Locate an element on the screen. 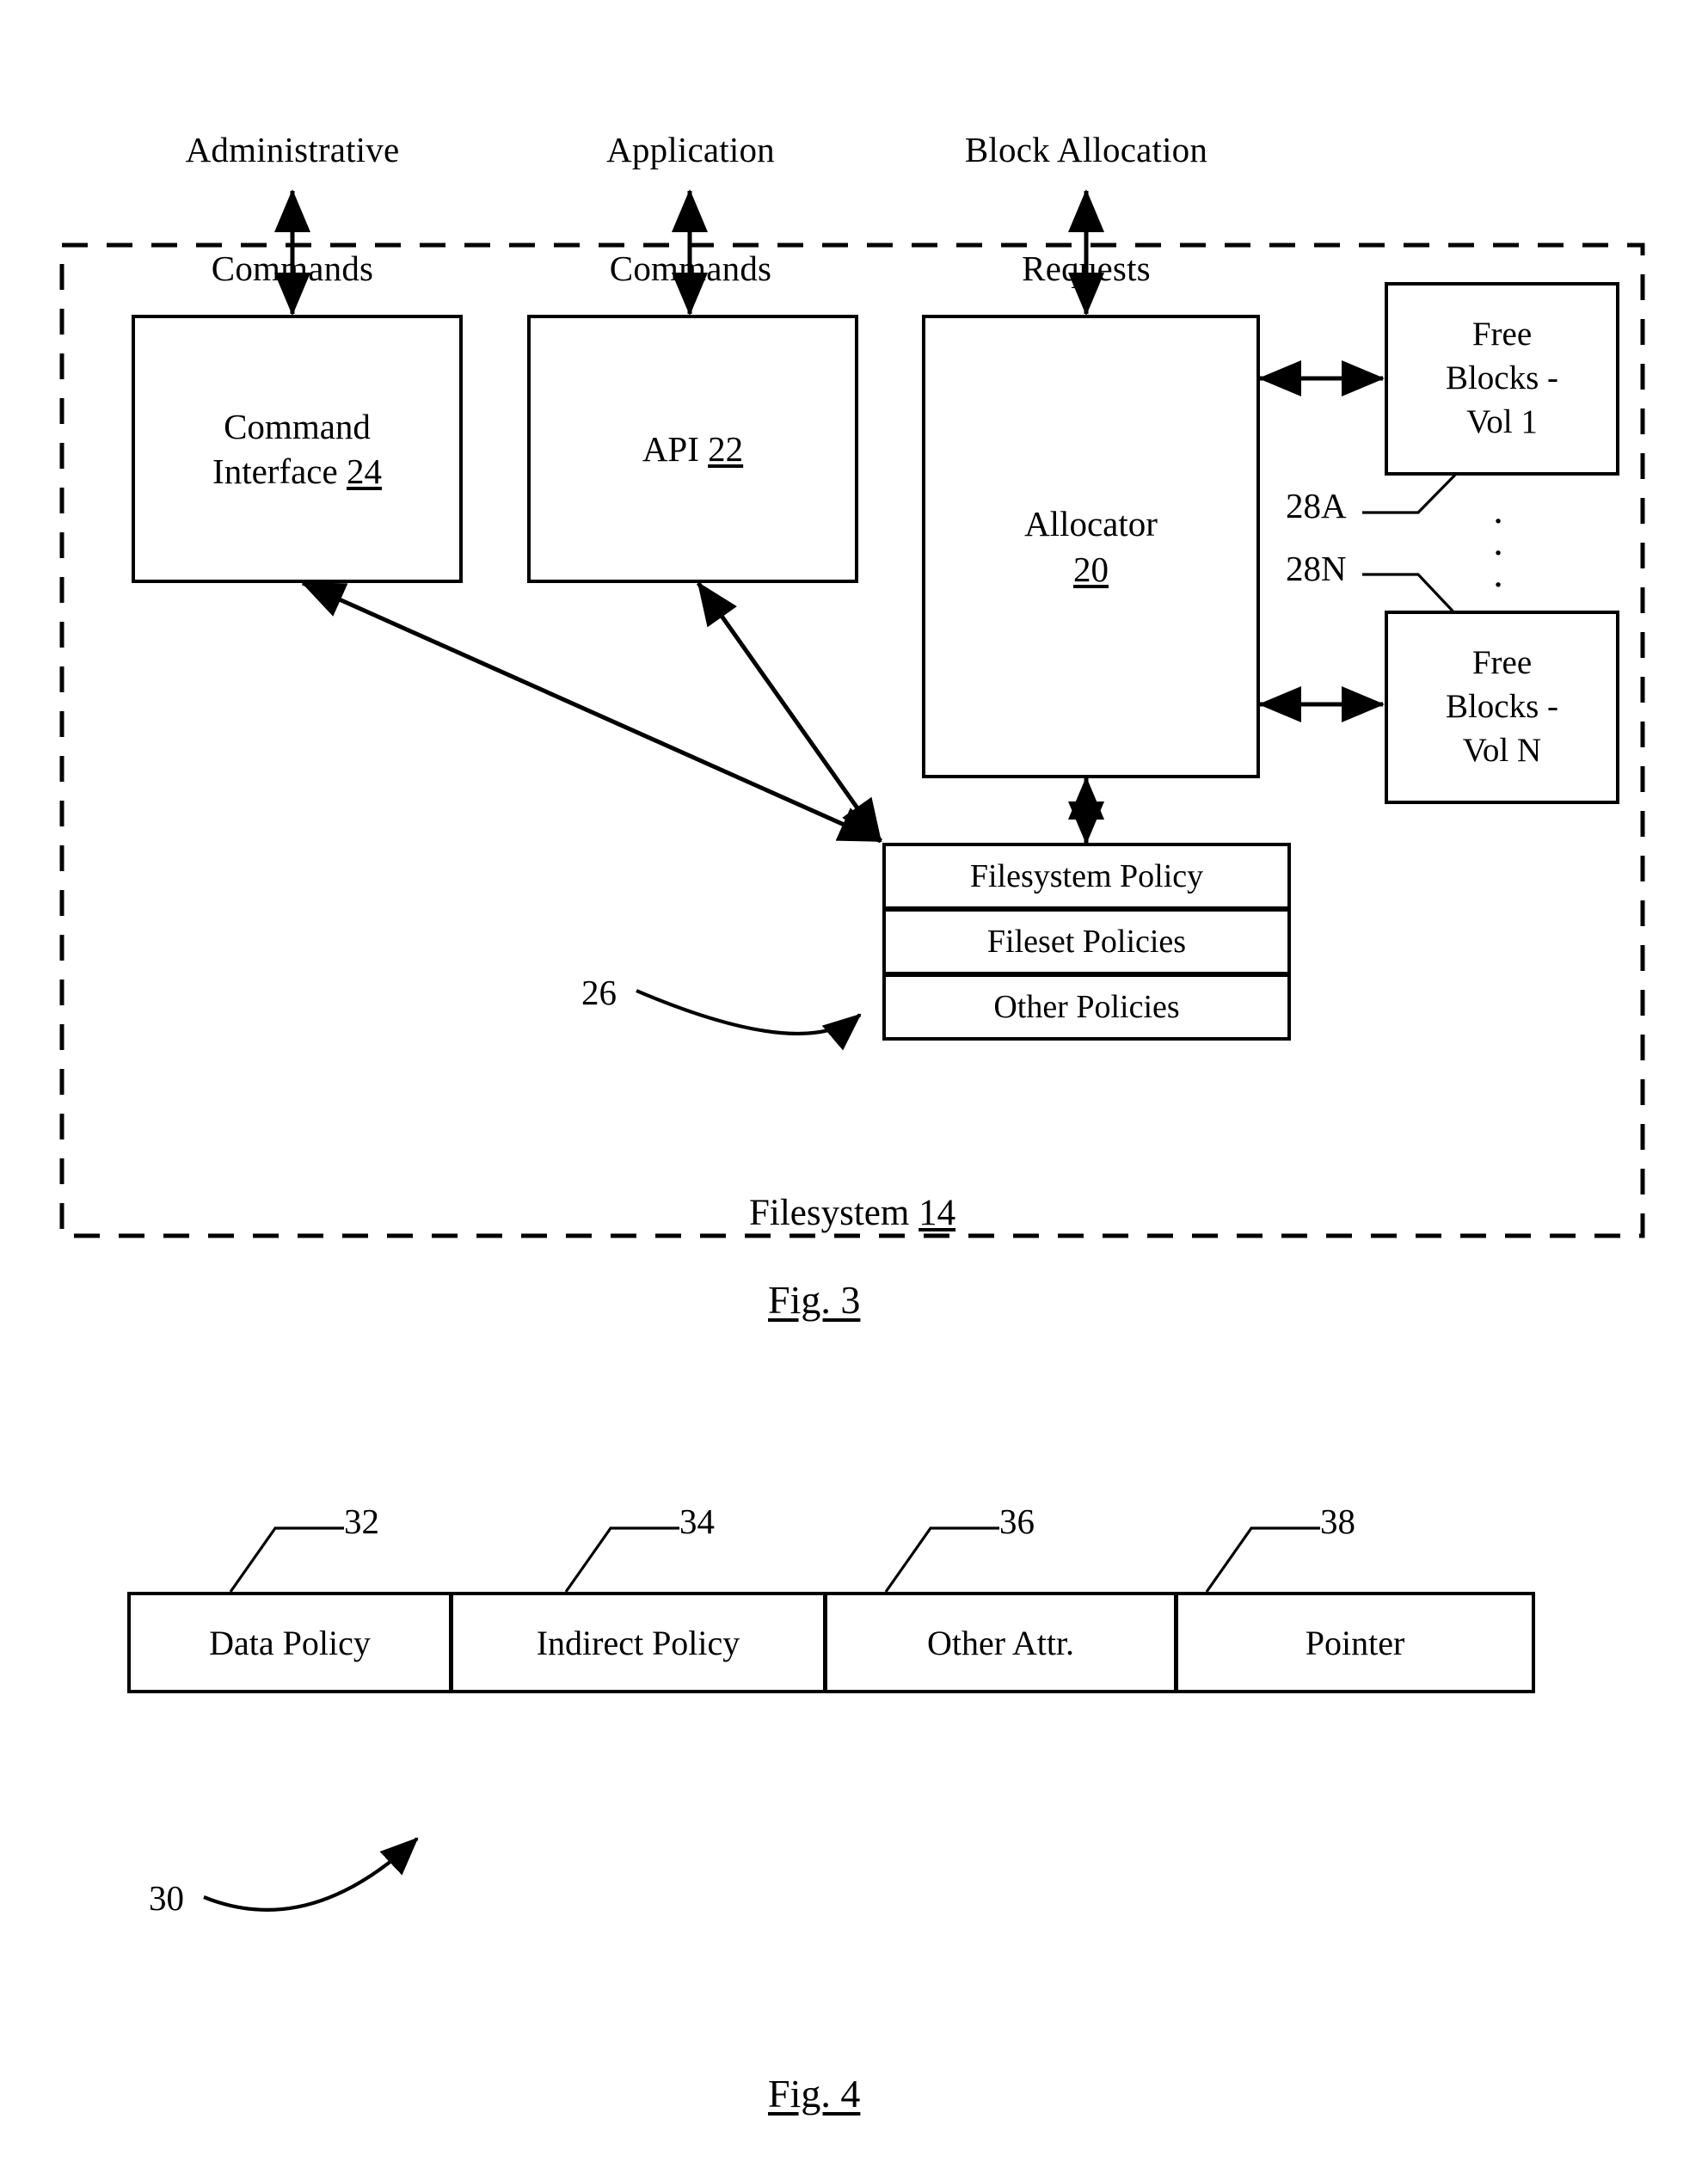 The image size is (1708, 2174). fileset-policies-label: Fileset Policies is located at coordinates (1086, 942).